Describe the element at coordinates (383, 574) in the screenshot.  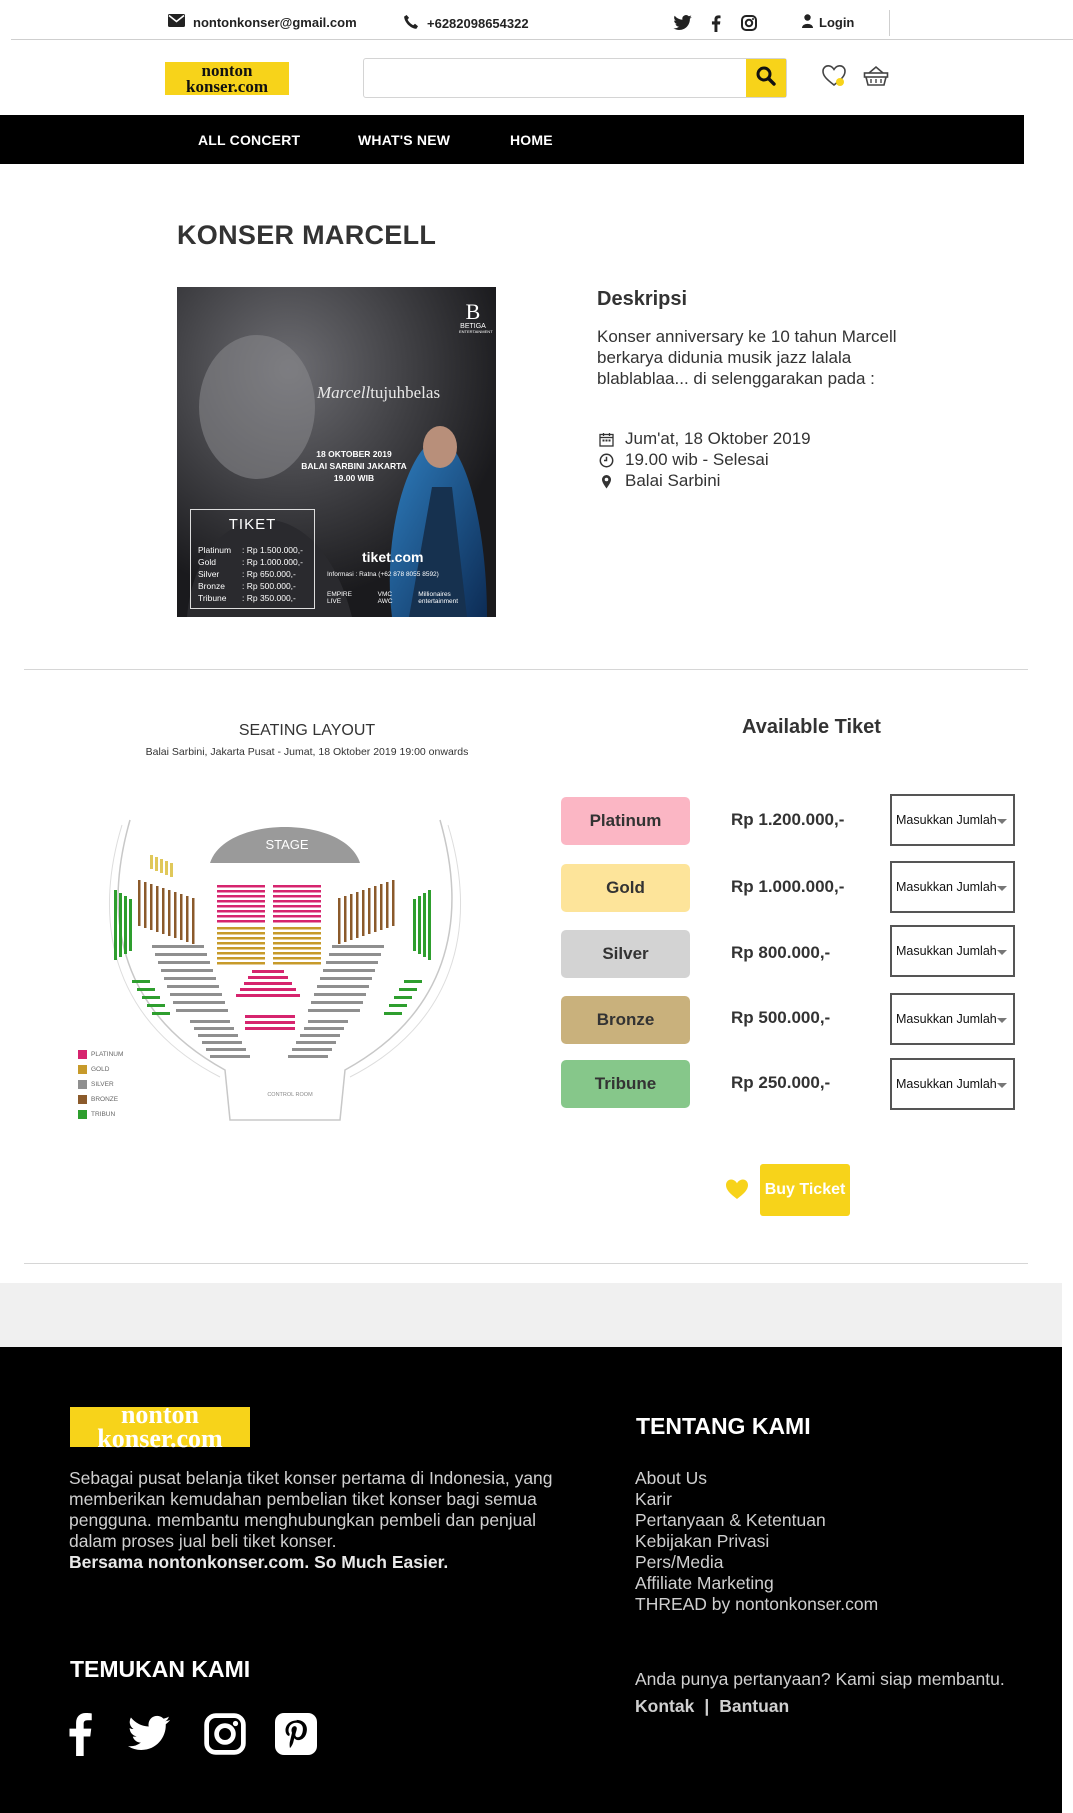
I see `poster-info: Informasi : Ratna (+62 878 8055 8592)` at that location.